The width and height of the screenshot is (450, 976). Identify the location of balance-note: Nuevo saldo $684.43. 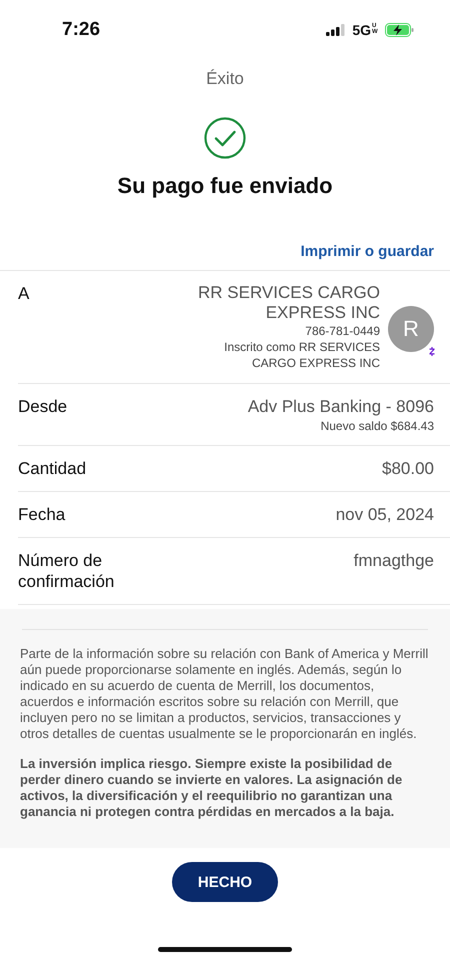
(377, 426).